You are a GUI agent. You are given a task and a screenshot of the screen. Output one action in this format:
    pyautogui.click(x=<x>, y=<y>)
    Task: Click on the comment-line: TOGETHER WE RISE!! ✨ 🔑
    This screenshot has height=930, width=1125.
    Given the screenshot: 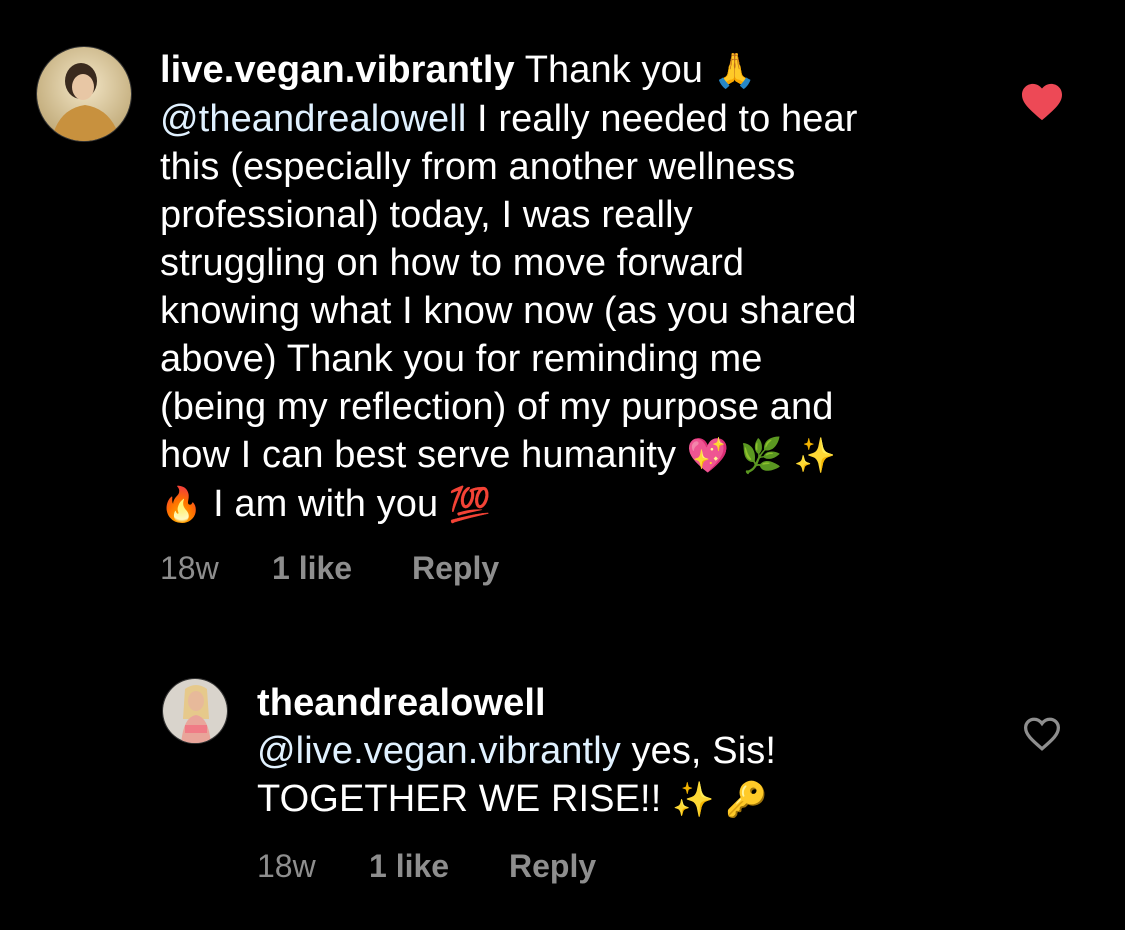 What is the action you would take?
    pyautogui.click(x=627, y=799)
    